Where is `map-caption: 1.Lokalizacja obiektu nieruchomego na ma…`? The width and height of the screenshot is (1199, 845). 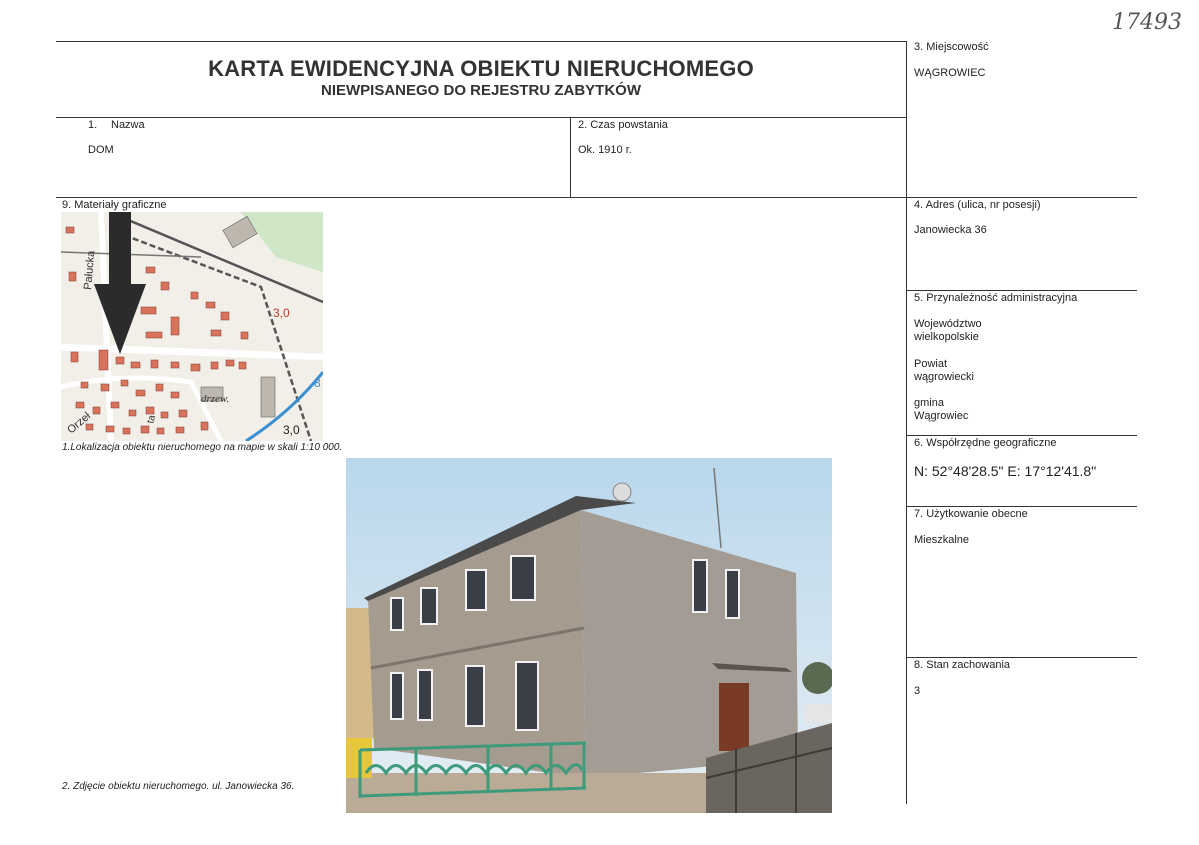 map-caption: 1.Lokalizacja obiektu nieruchomego na ma… is located at coordinates (202, 447).